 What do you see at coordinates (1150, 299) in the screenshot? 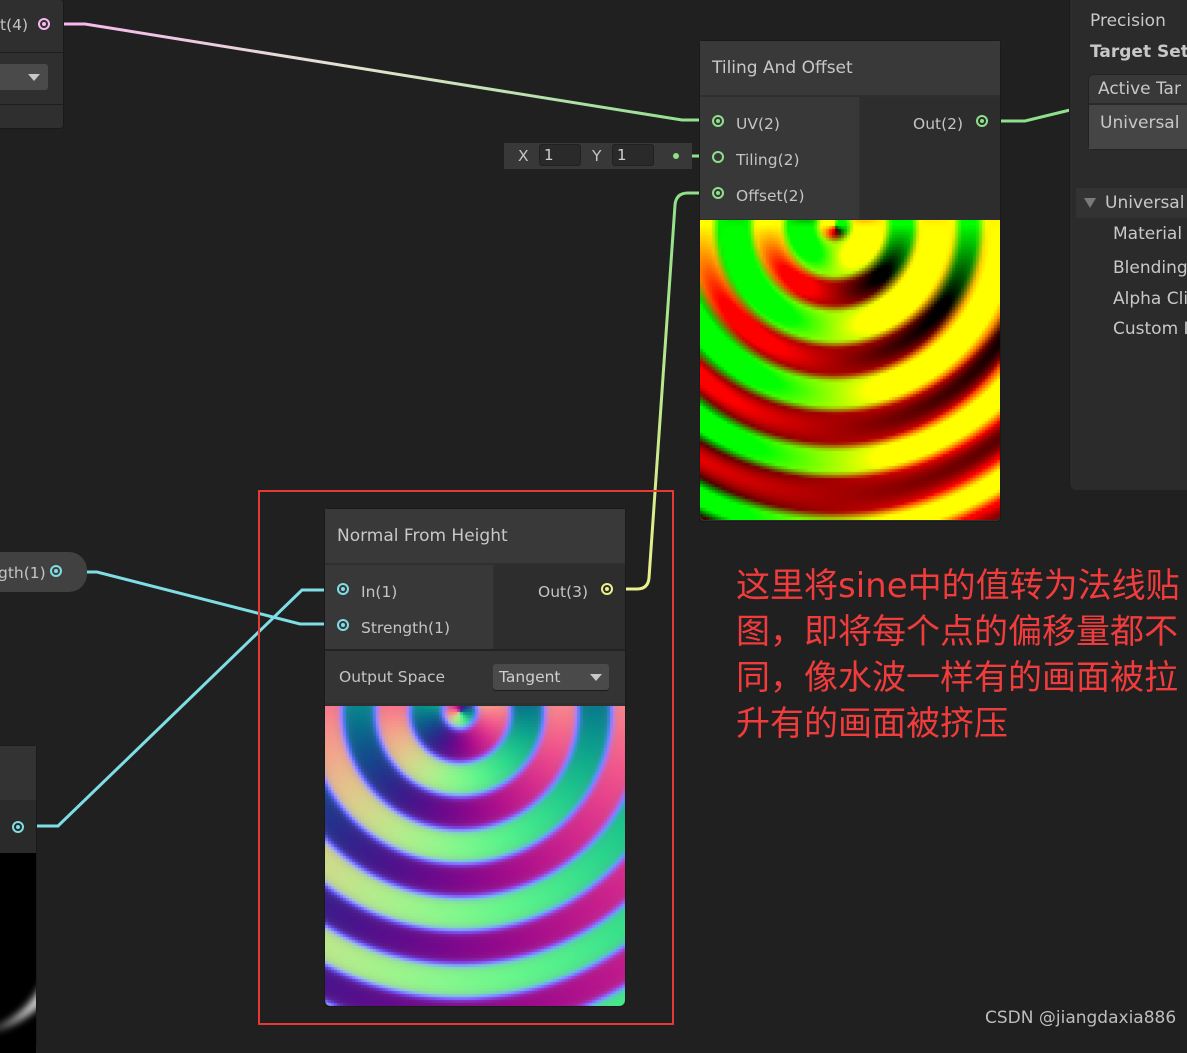
I see `setting-alpha-clip: Alpha Cli` at bounding box center [1150, 299].